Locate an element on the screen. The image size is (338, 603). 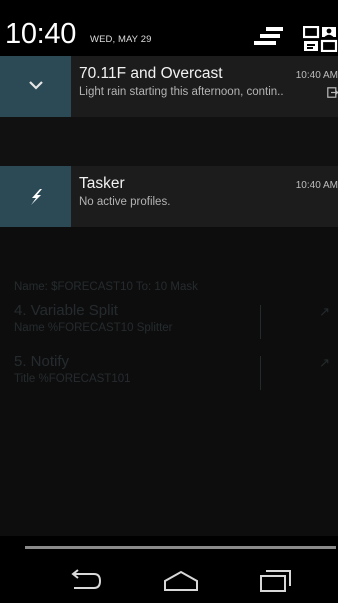
background-step-row: 5. Notify Title %FORECAST101 ↗ is located at coordinates (174, 371).